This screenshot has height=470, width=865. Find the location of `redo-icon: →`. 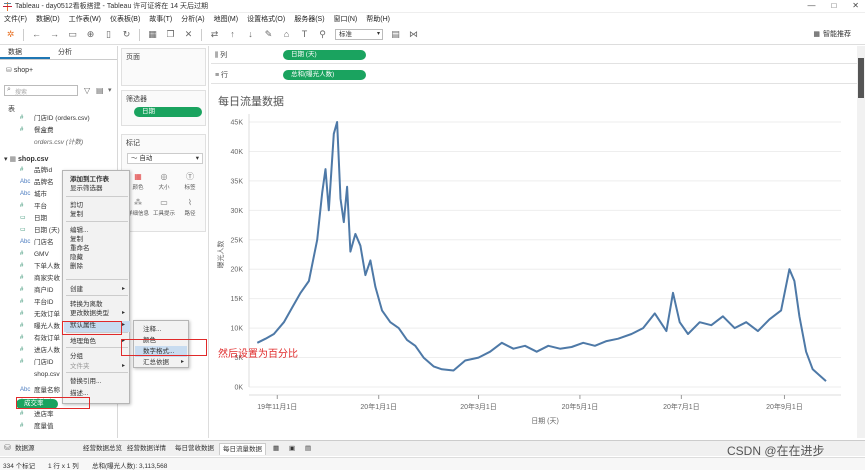

redo-icon: → is located at coordinates (54, 34).